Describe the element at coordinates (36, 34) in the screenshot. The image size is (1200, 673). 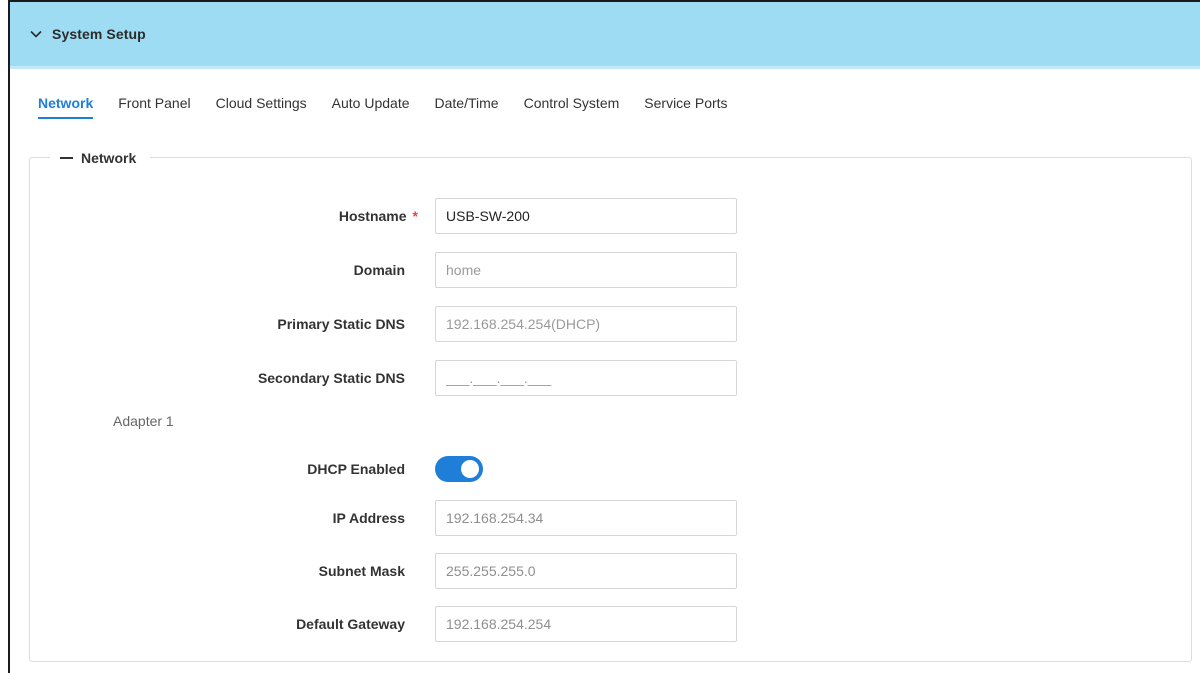
I see `chevron-down-icon` at that location.